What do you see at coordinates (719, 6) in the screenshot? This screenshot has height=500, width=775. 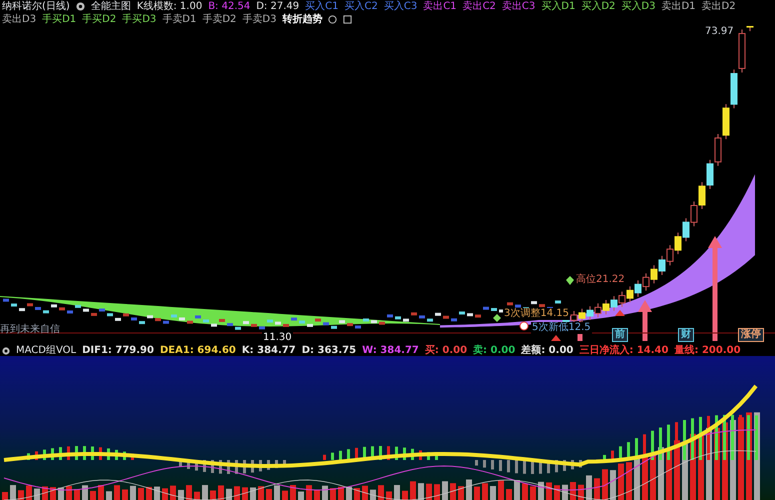 I see `legend-item: 卖出D2` at bounding box center [719, 6].